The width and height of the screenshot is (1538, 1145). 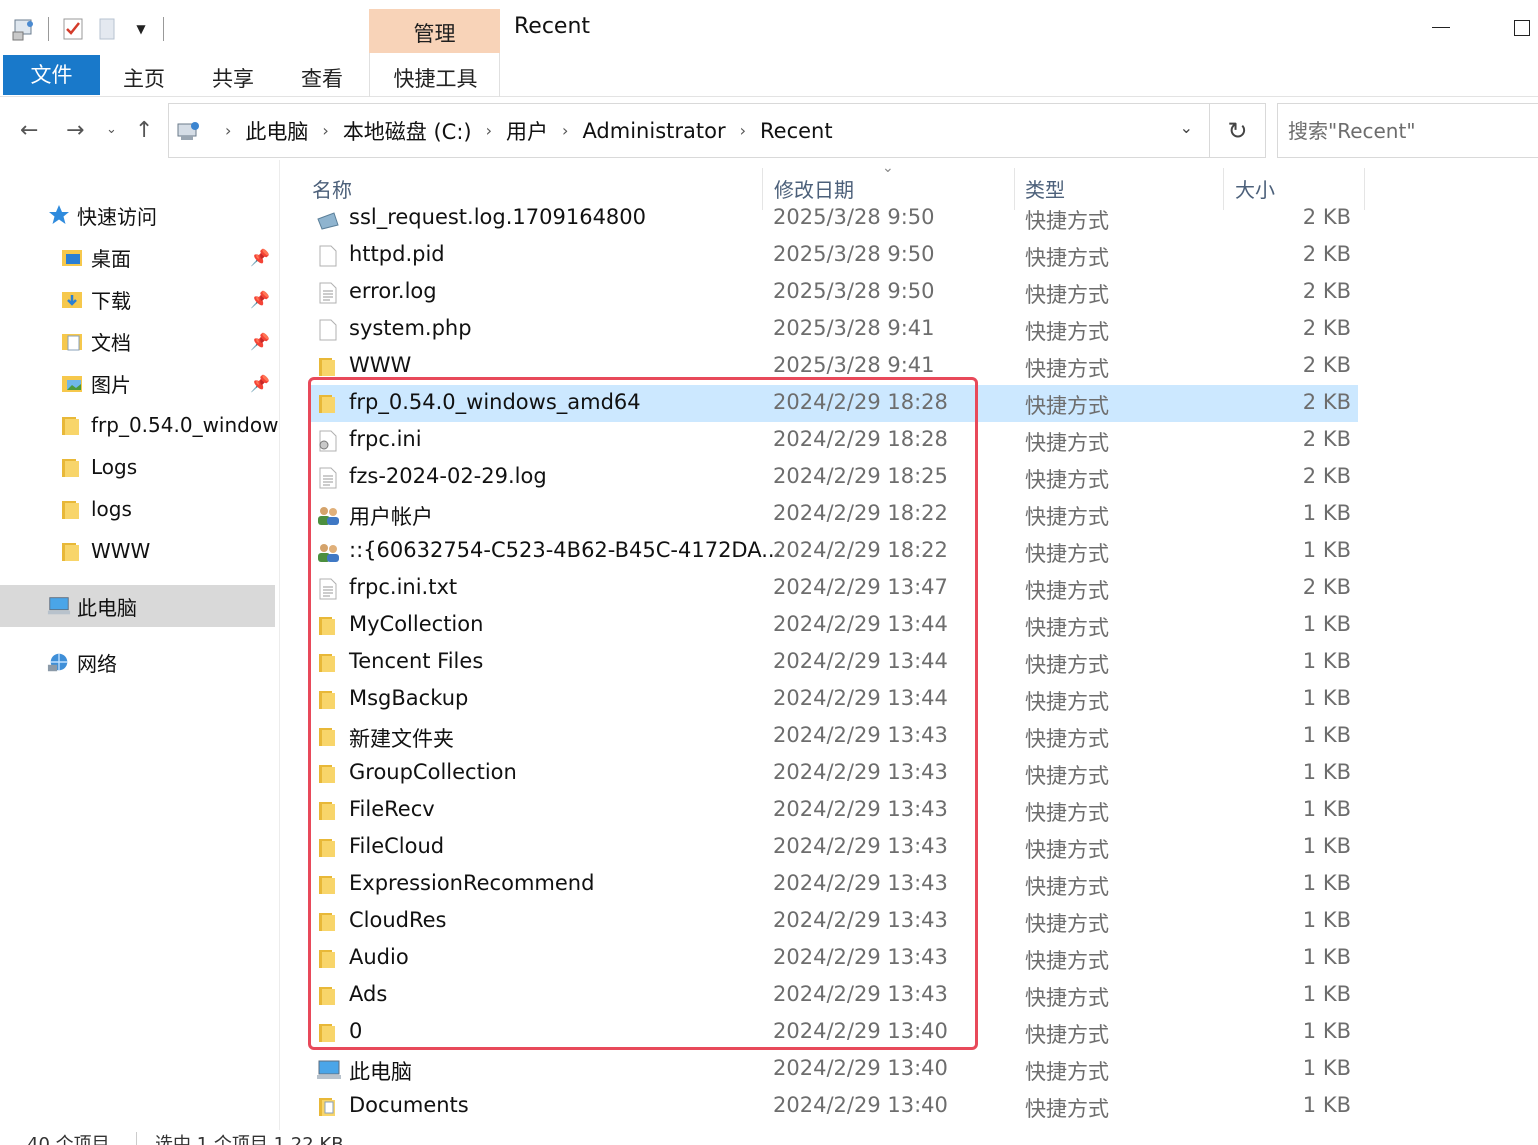 I want to click on nav-item-www: WWW, so click(x=140, y=551).